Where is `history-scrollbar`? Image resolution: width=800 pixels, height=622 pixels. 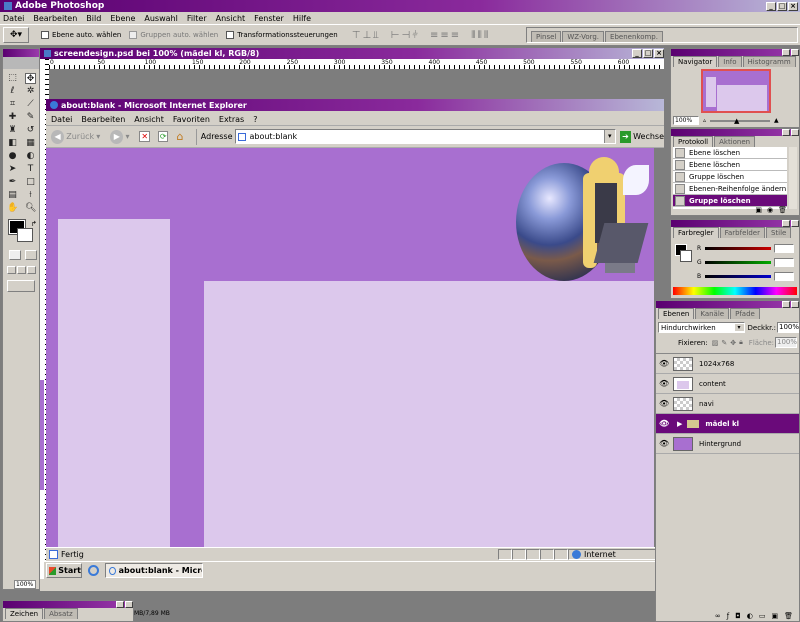
history-scrollbar is located at coordinates (793, 178).